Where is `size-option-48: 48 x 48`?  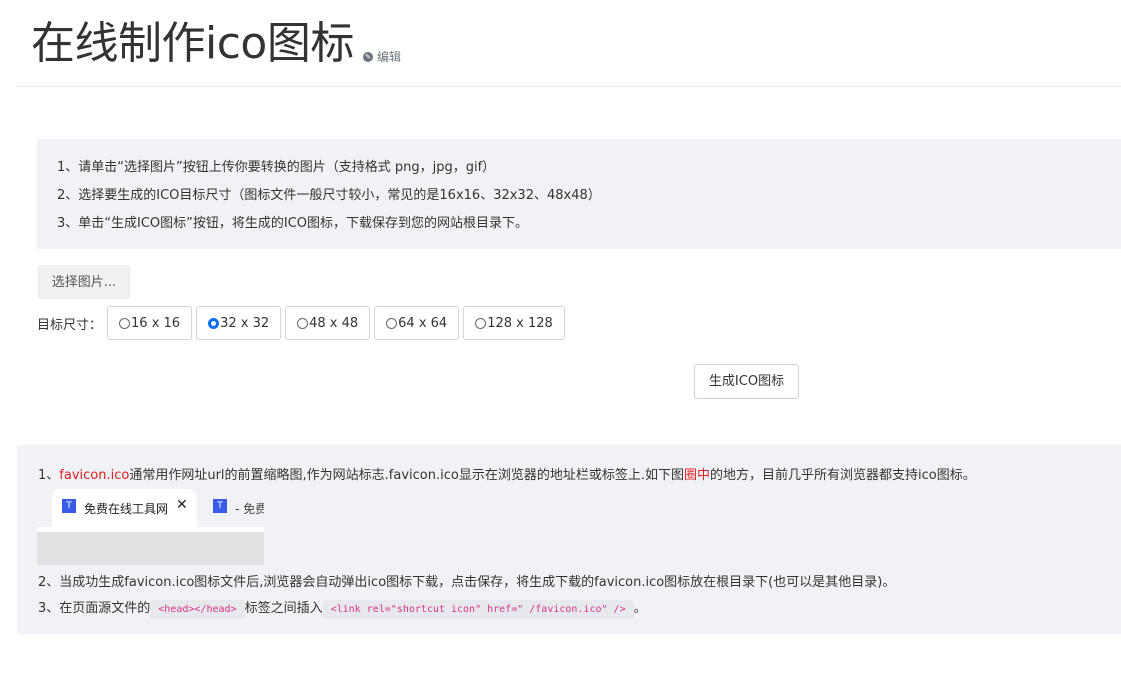 size-option-48: 48 x 48 is located at coordinates (328, 323).